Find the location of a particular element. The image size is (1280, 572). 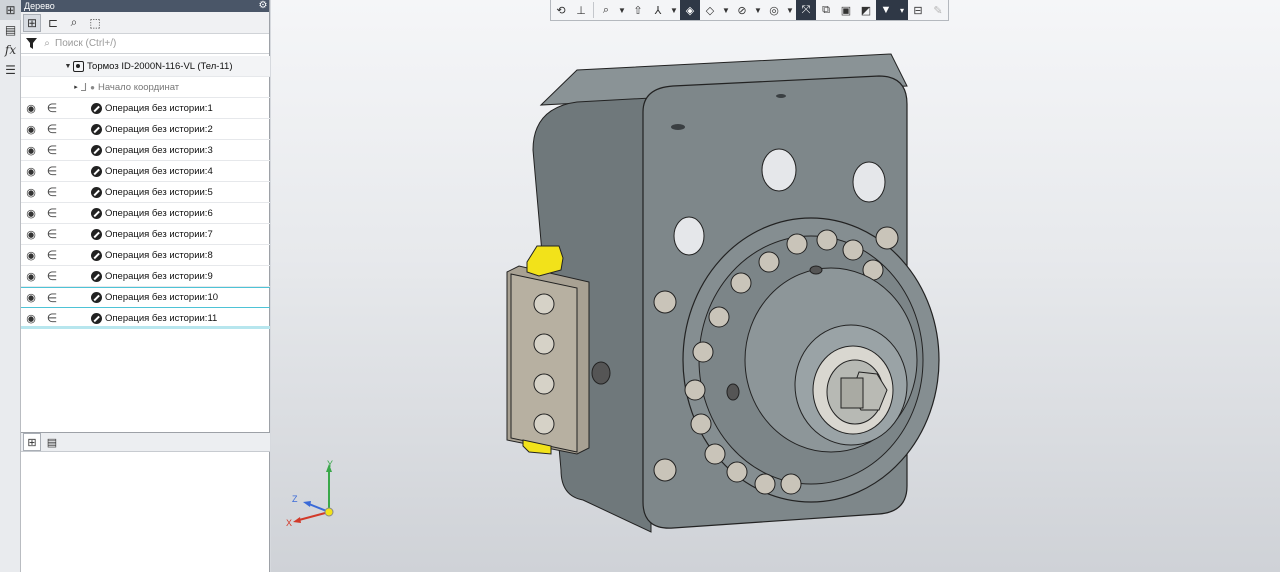

expand-triangle-icon: ▸ is located at coordinates (76, 87).